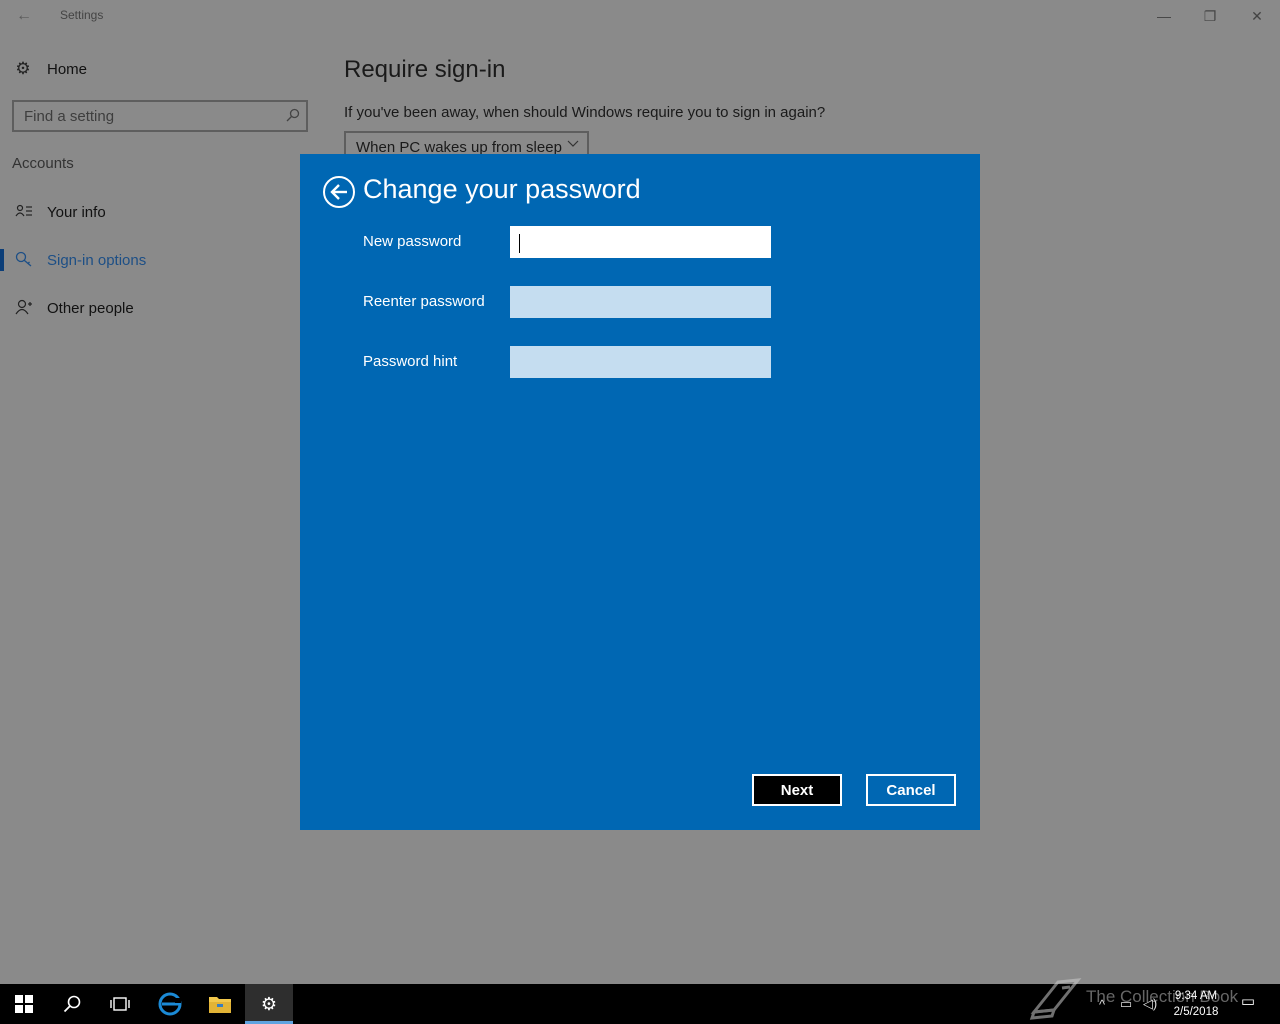 Image resolution: width=1280 pixels, height=1024 pixels. I want to click on settings-search, so click(160, 116).